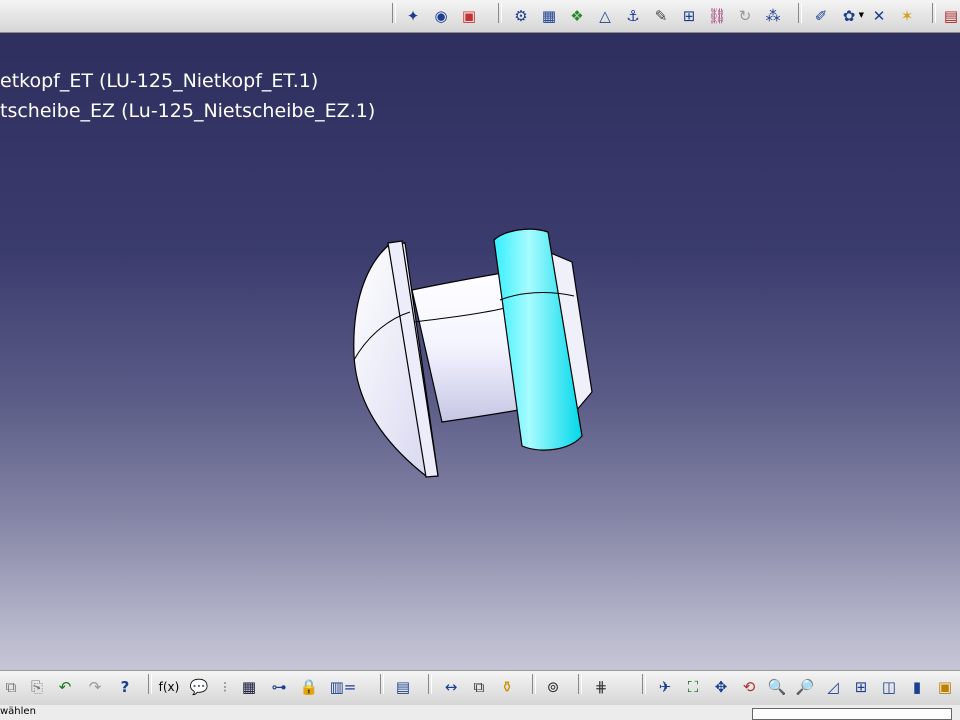 Image resolution: width=960 pixels, height=720 pixels. Describe the element at coordinates (861, 687) in the screenshot. I see `multi-view-icon: ⊞` at that location.